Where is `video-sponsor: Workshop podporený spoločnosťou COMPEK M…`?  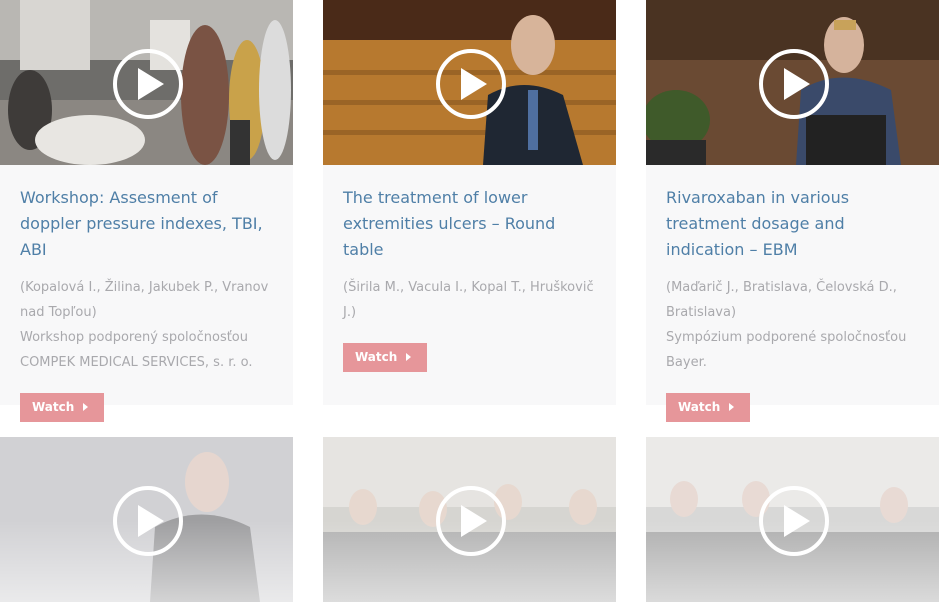
video-sponsor: Workshop podporený spoločnosťou COMPEK M… is located at coordinates (136, 350).